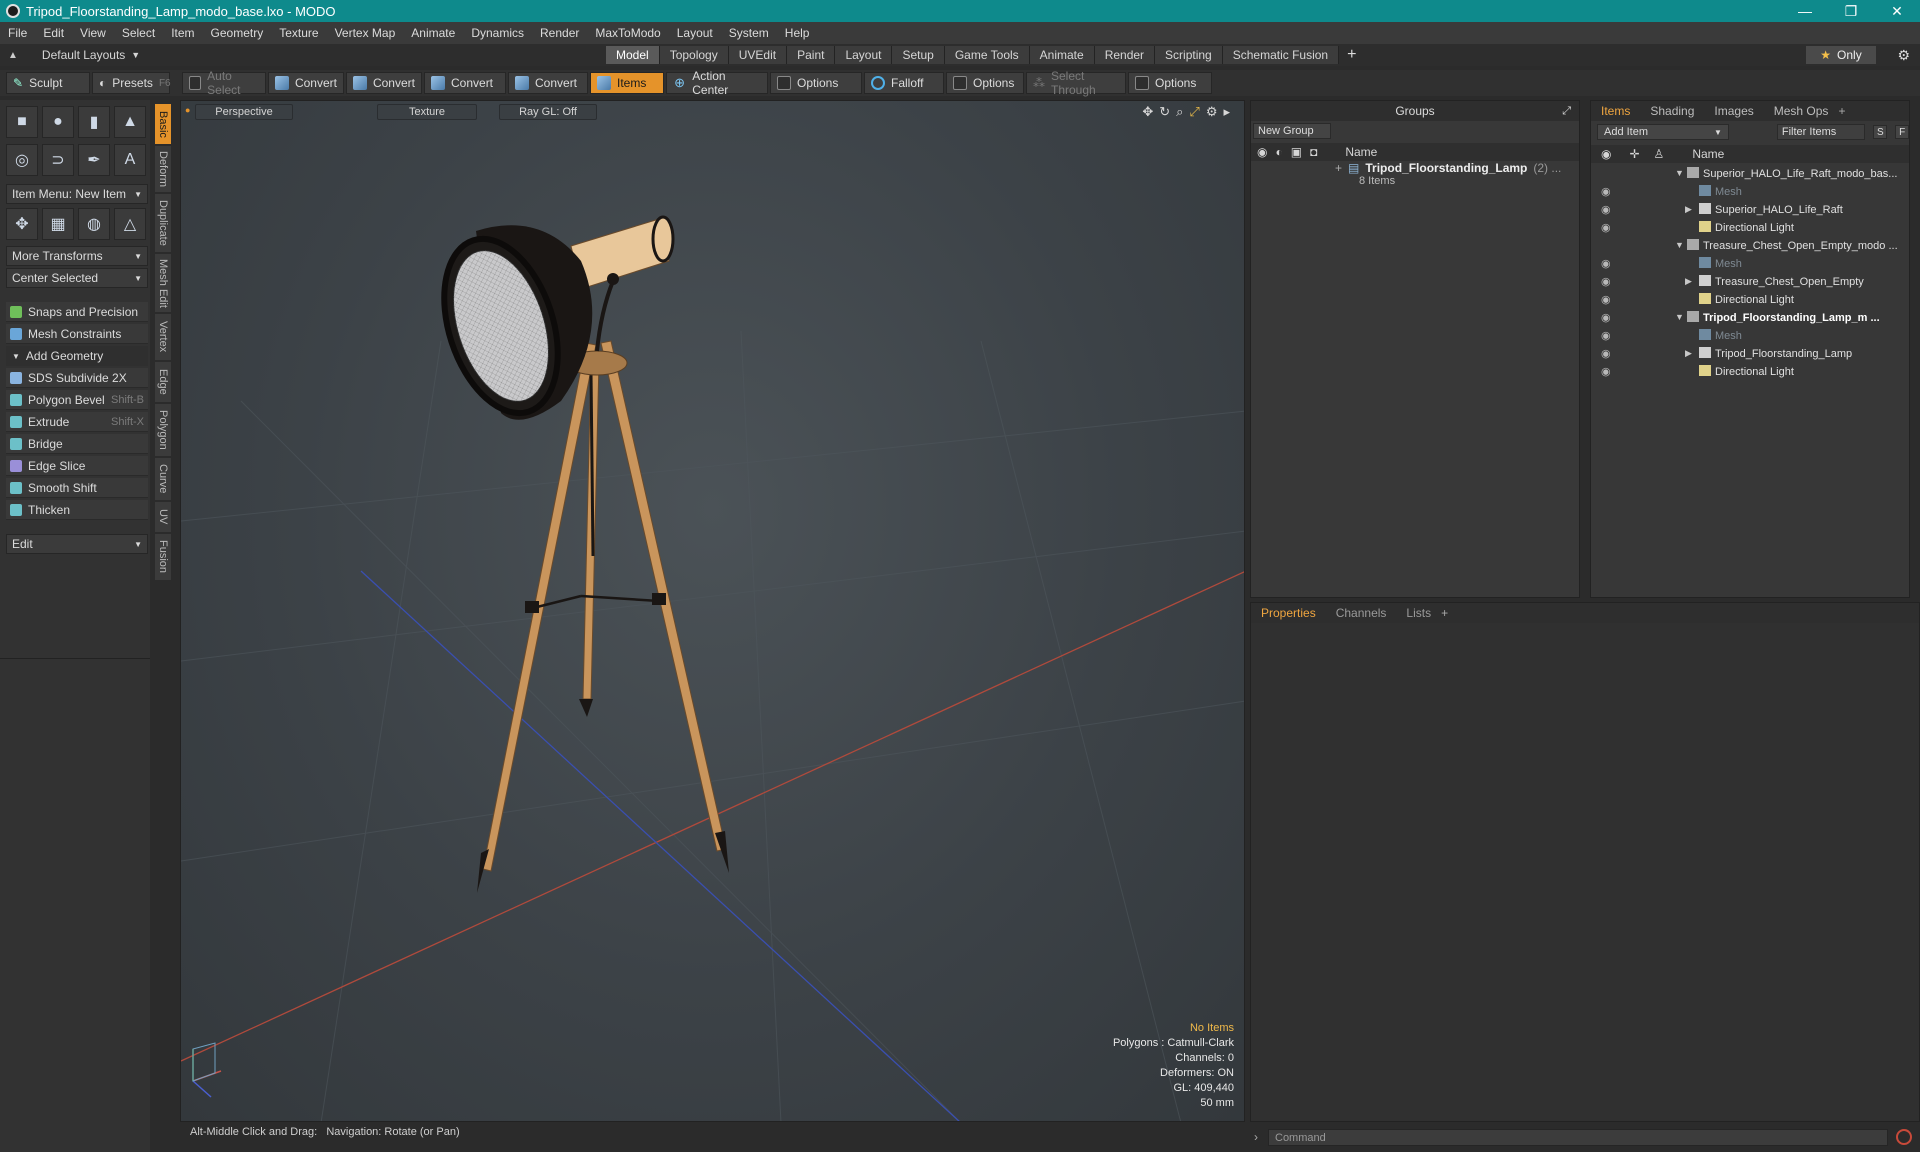 The image size is (1920, 1152). I want to click on collapse-icon: ▼, so click(1679, 317).